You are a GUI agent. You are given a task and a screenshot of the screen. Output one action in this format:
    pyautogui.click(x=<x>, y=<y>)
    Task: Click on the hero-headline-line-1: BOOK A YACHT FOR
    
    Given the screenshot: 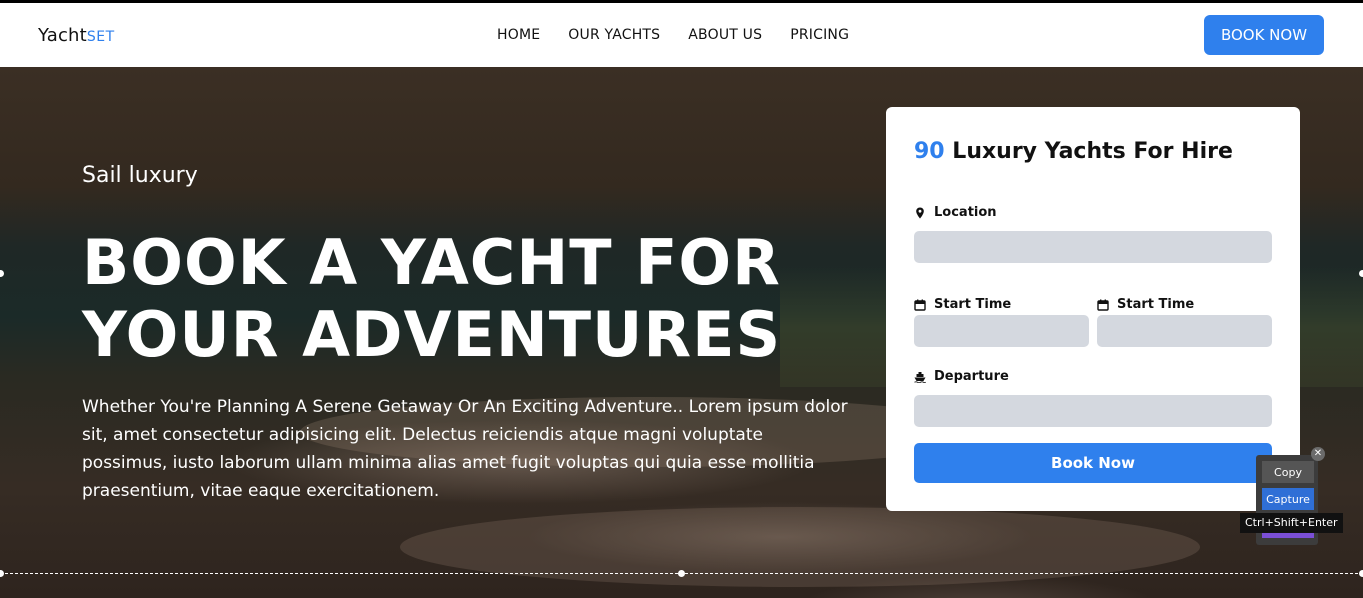 What is the action you would take?
    pyautogui.click(x=431, y=262)
    